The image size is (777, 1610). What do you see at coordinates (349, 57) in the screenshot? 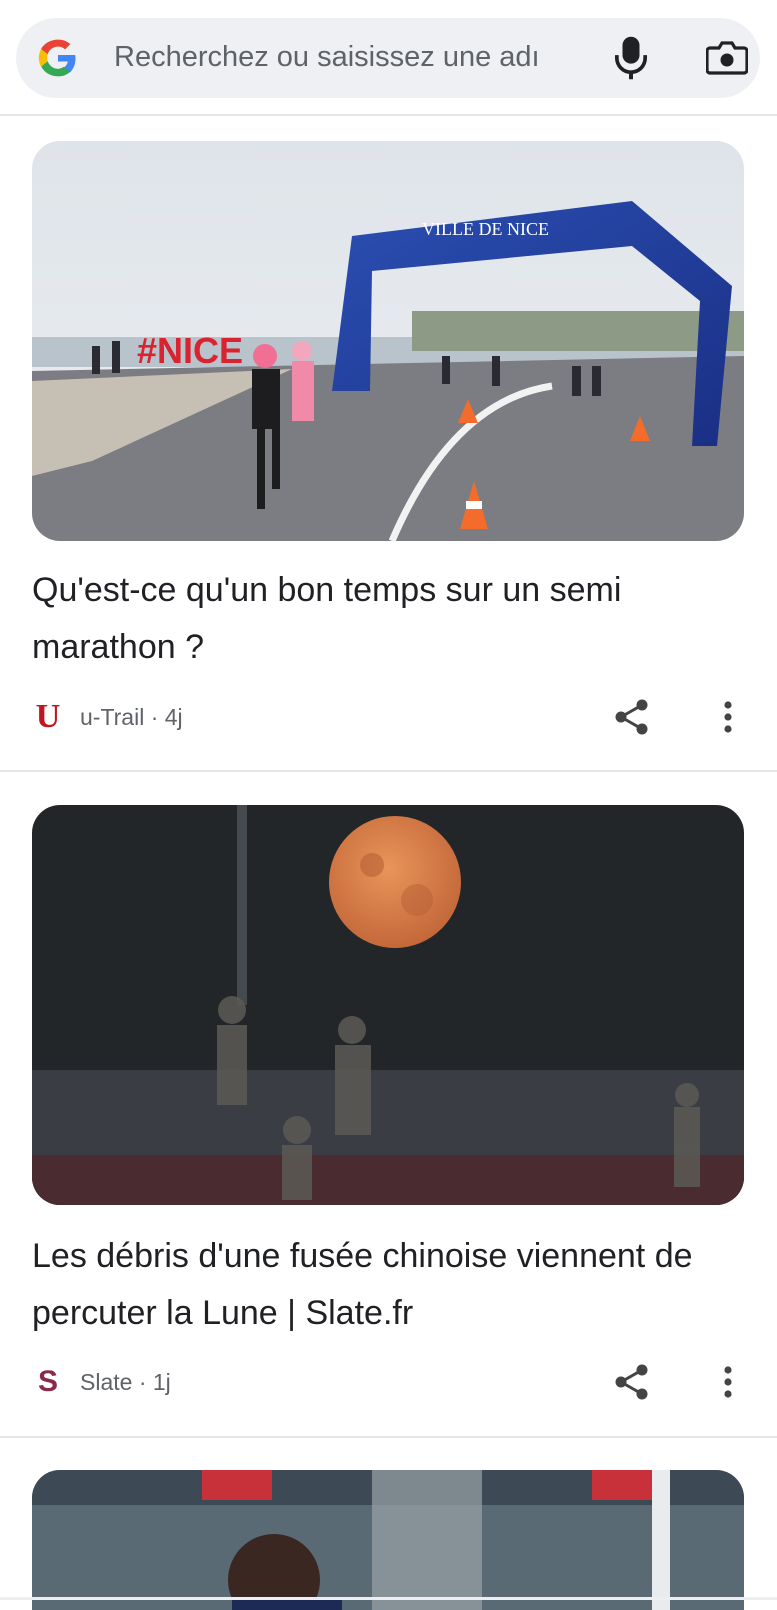
I see `search-input: Recherchez ou saisissez une adı` at bounding box center [349, 57].